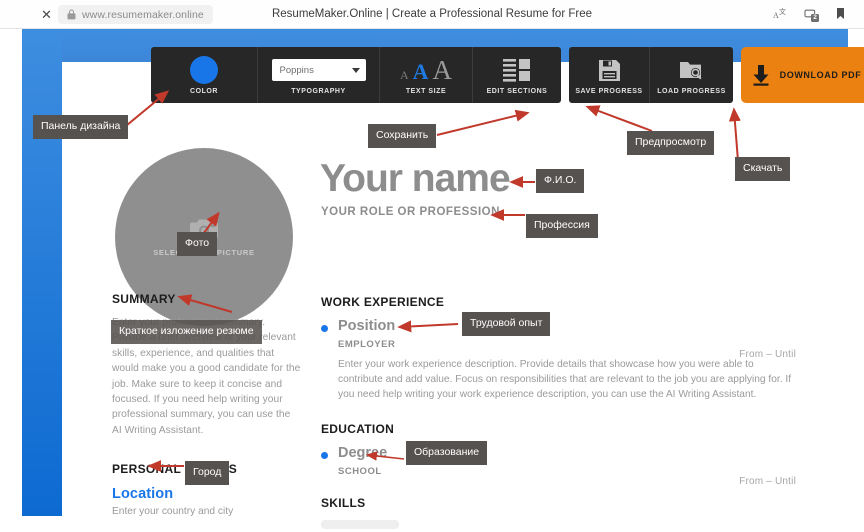 This screenshot has height=532, width=864. What do you see at coordinates (567, 326) in the screenshot?
I see `work-position: Position` at bounding box center [567, 326].